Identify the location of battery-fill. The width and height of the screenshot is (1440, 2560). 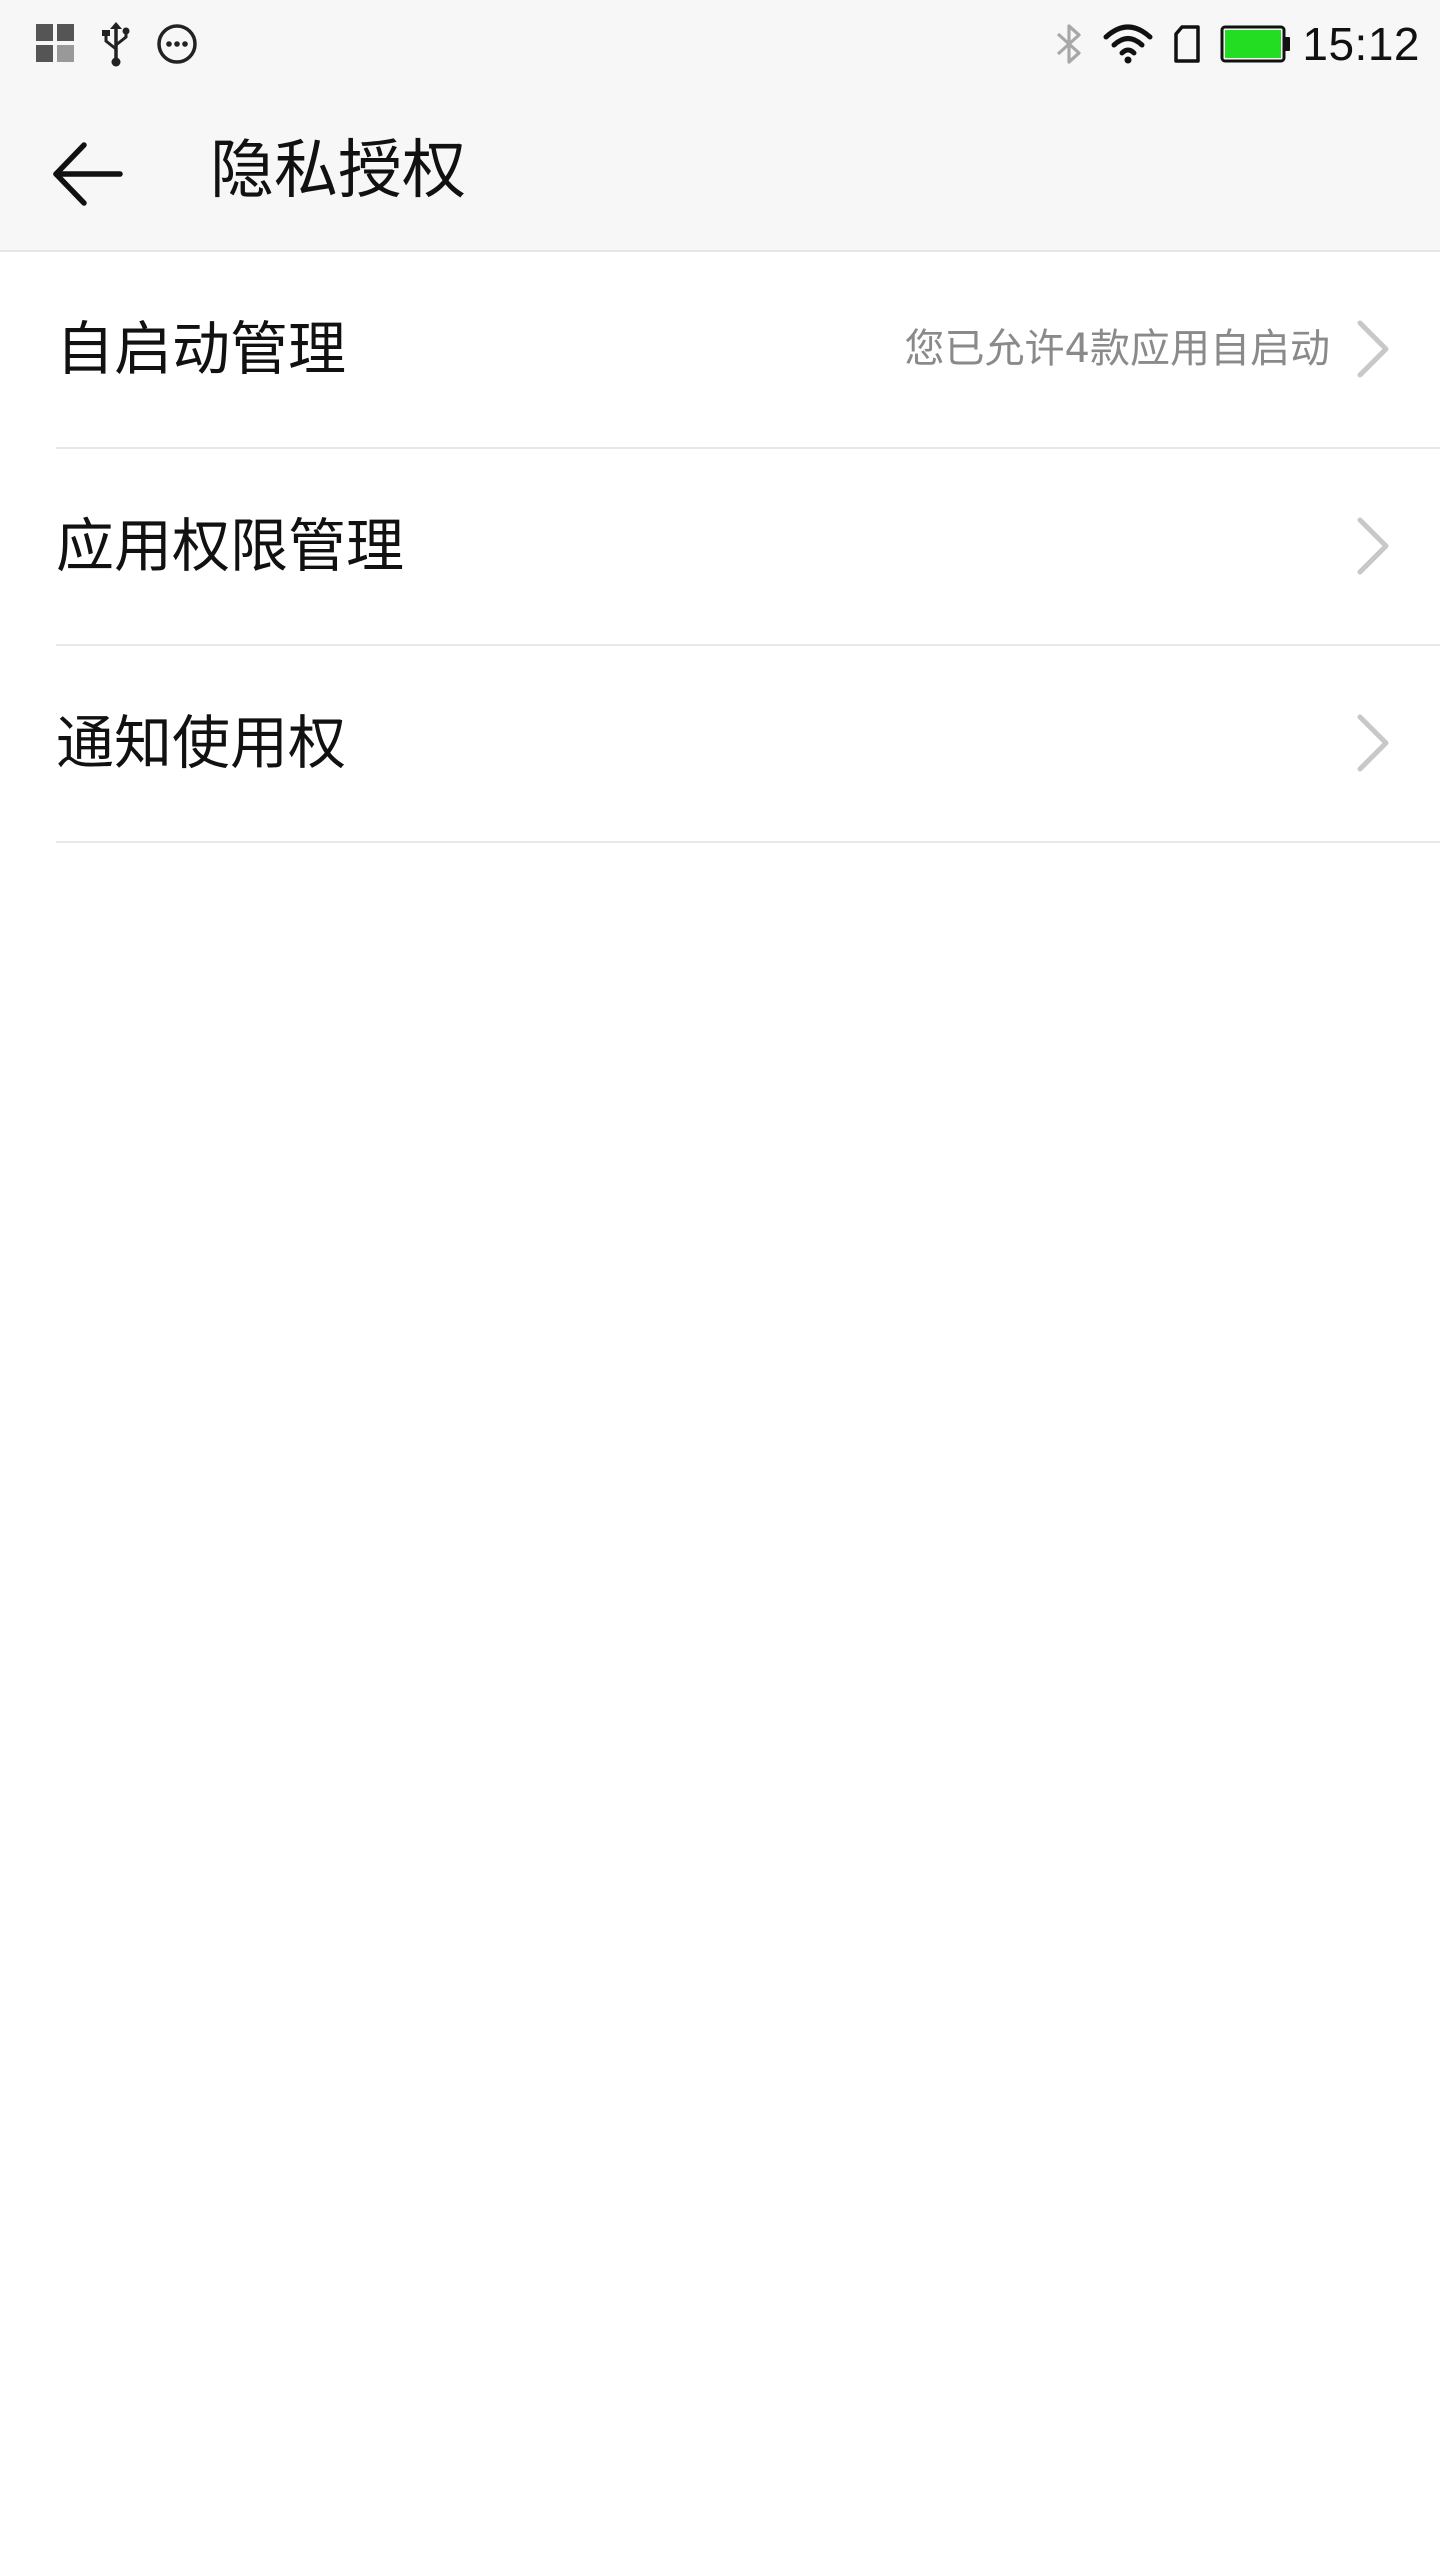
(1253, 44).